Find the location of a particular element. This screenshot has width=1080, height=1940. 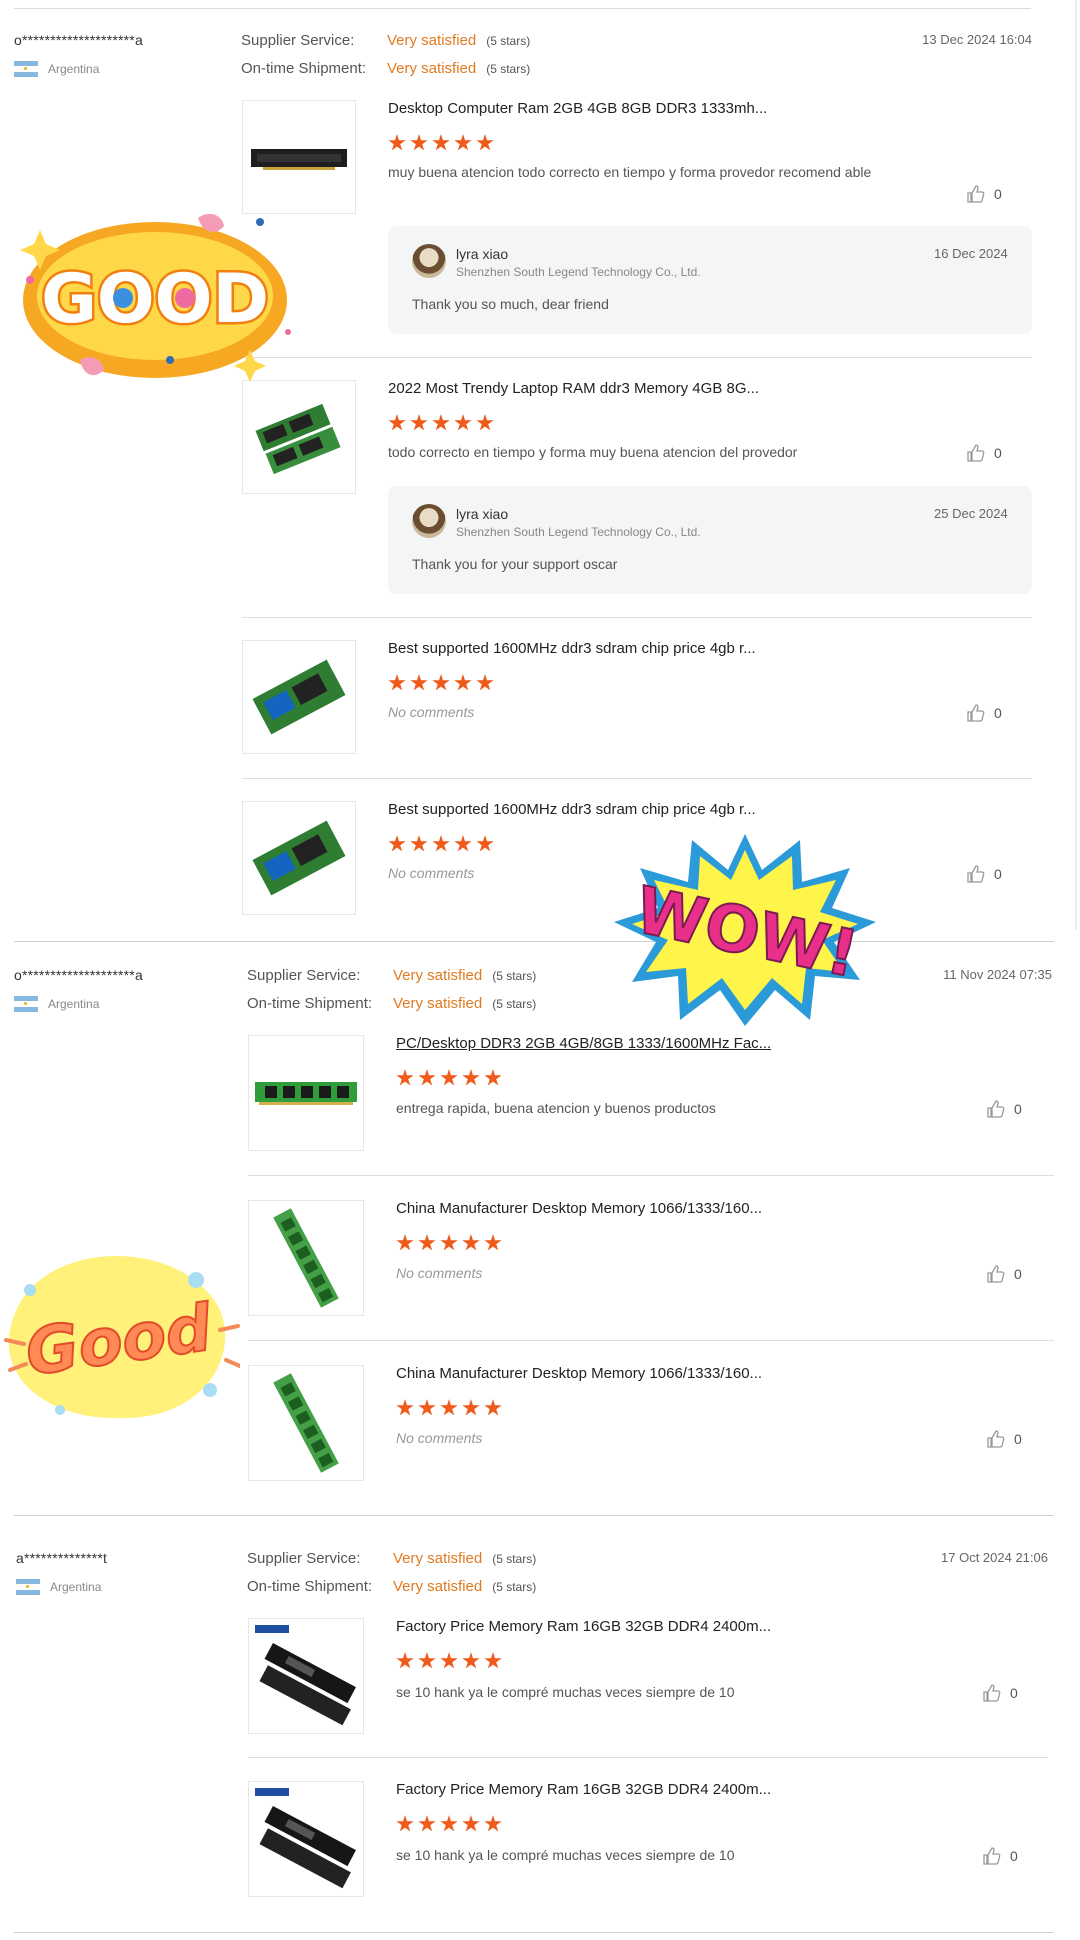

top-divider is located at coordinates (522, 8).